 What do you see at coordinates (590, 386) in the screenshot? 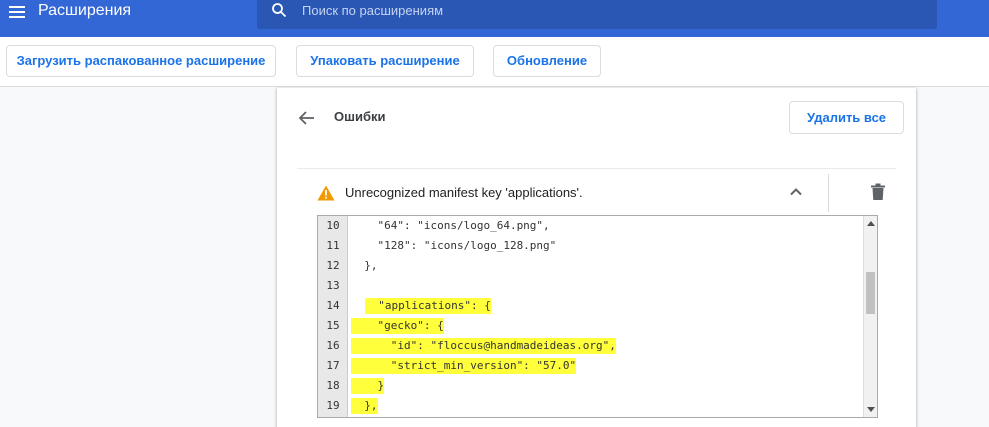
I see `code-line-highlighted: 18 }` at bounding box center [590, 386].